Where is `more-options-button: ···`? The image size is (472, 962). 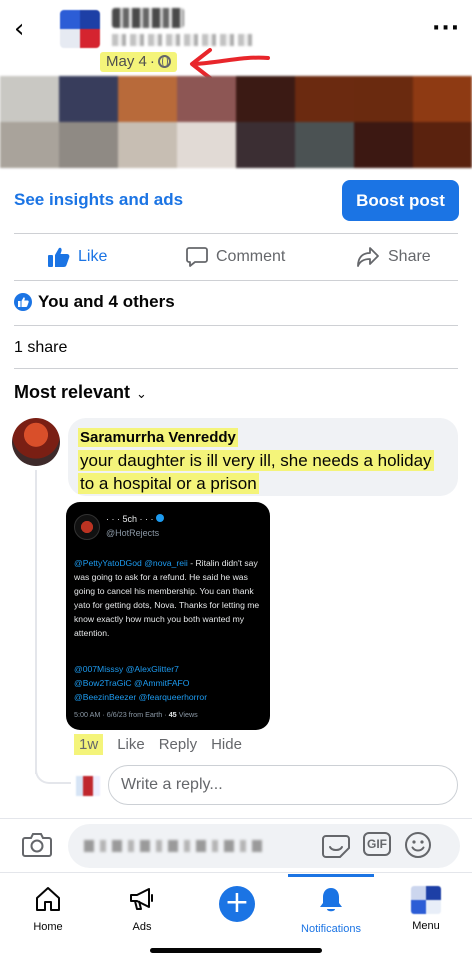 more-options-button: ··· is located at coordinates (446, 28).